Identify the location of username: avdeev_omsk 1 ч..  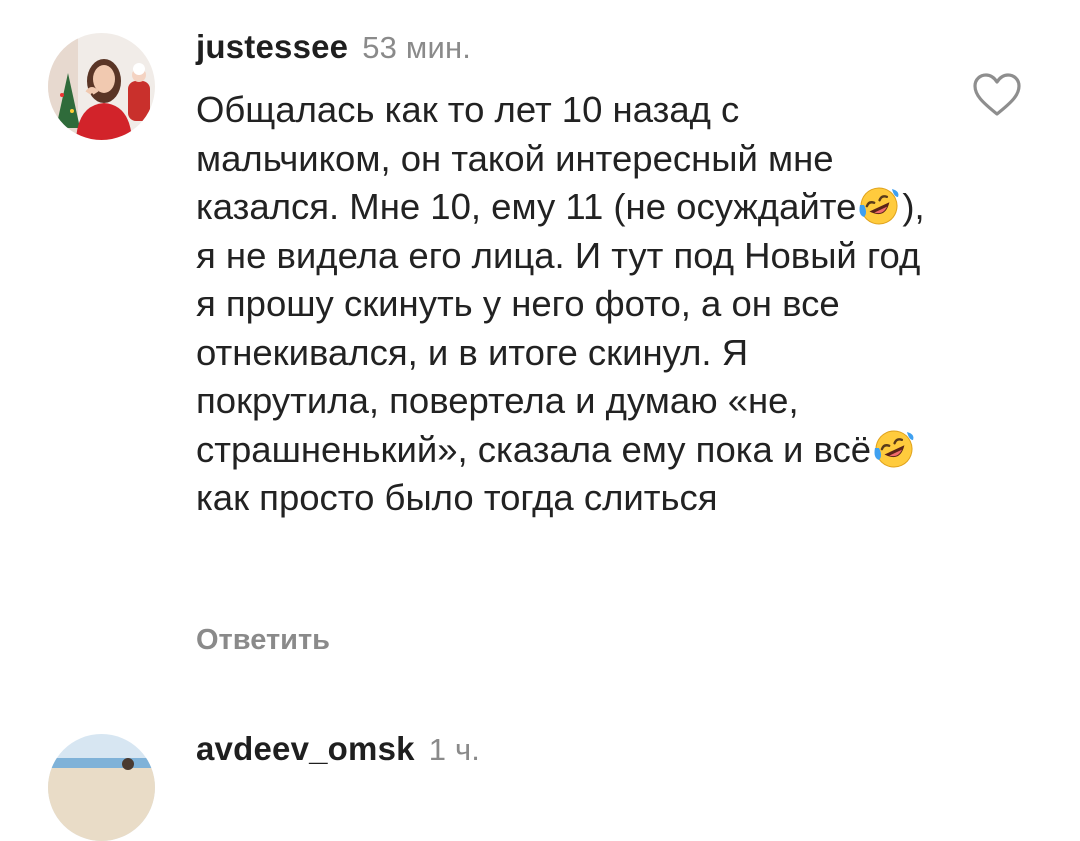
(338, 749).